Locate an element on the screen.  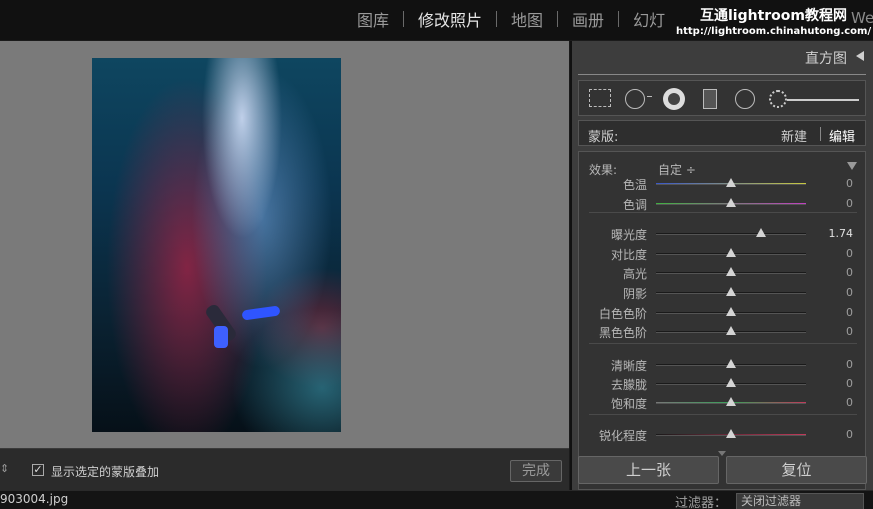
slider-row: 清晰度 0 is located at coordinates (722, 365).